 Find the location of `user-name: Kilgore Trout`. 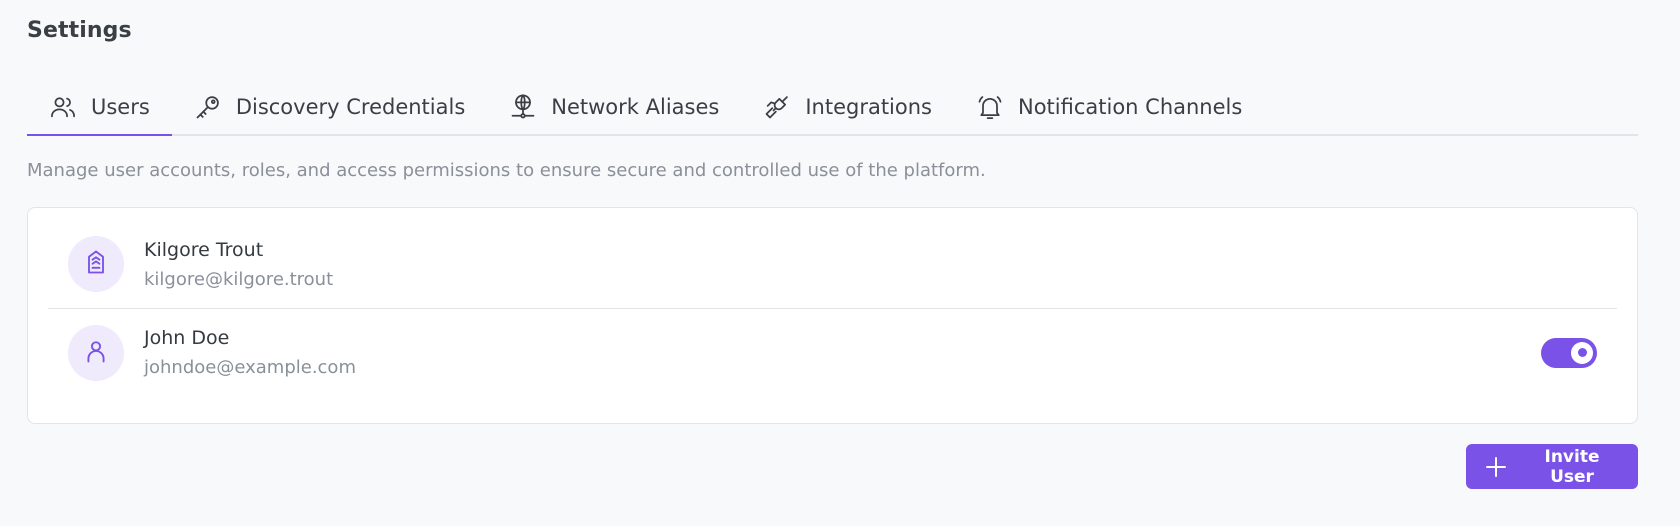

user-name: Kilgore Trout is located at coordinates (204, 249).